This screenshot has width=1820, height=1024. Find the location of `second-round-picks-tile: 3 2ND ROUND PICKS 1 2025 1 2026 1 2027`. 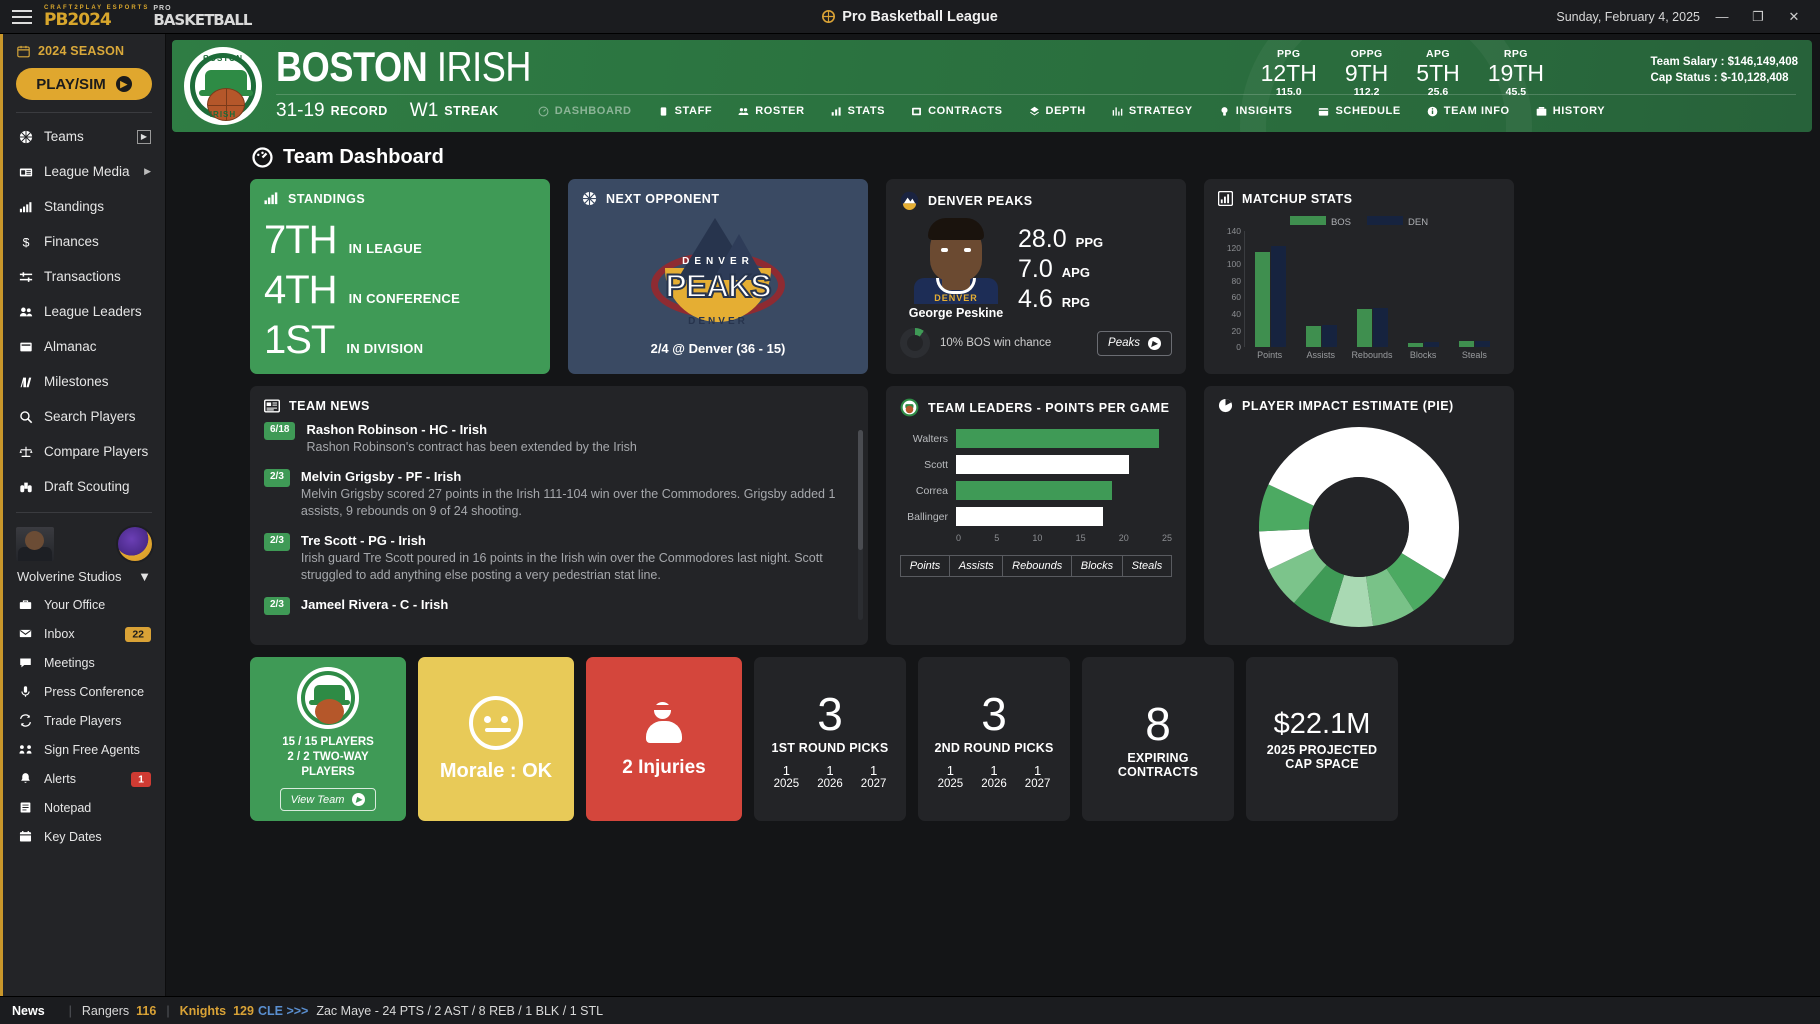

second-round-picks-tile: 3 2ND ROUND PICKS 1 2025 1 2026 1 2027 is located at coordinates (994, 739).